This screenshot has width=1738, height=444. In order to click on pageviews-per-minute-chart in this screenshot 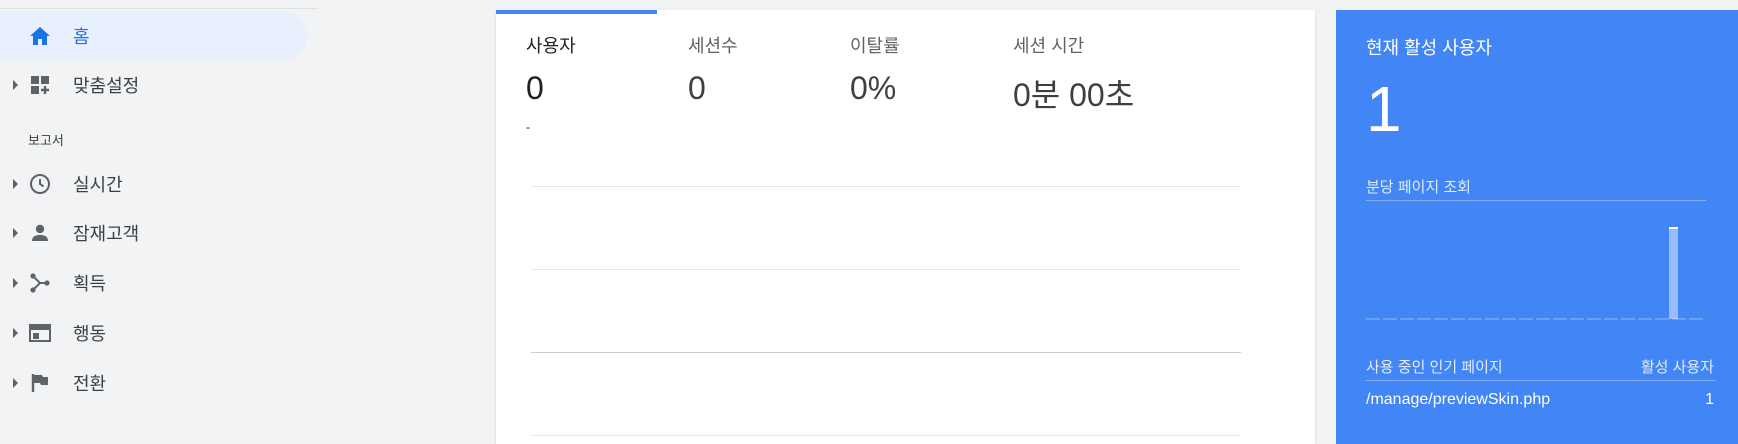, I will do `click(1536, 273)`.